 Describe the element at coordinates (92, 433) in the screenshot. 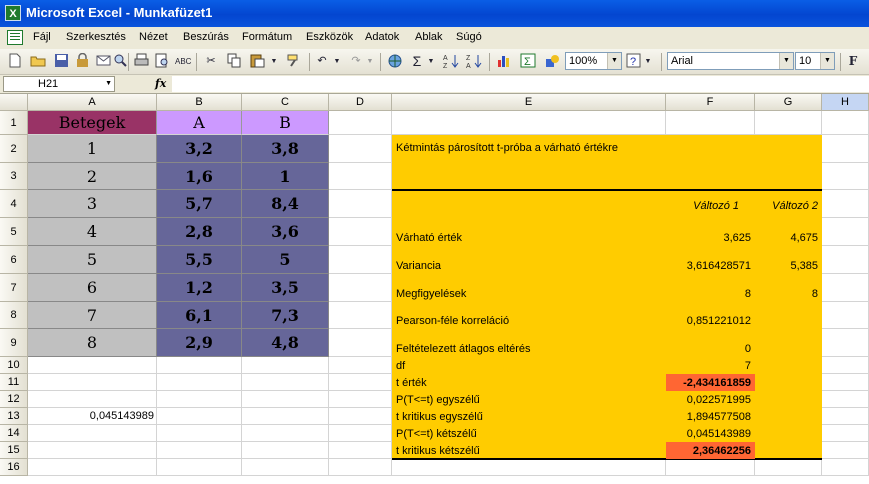

I see `cell-a14` at that location.